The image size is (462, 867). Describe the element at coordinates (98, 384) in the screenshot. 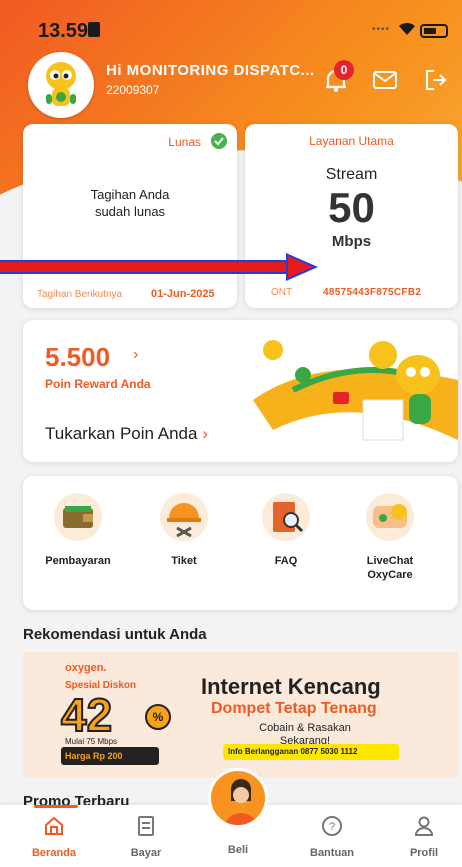

I see `reward-label: Poin Reward Anda` at that location.